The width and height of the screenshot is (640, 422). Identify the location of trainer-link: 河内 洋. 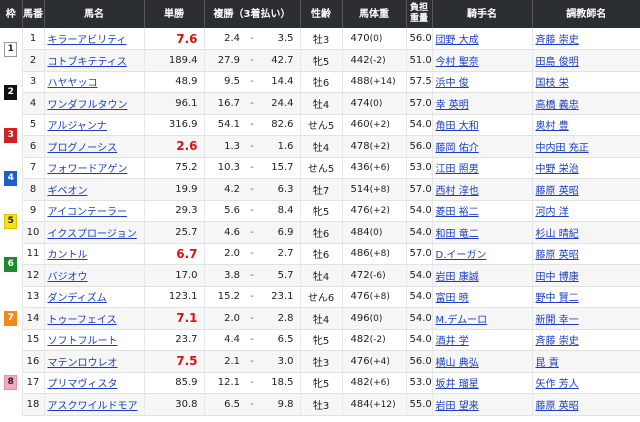
(552, 212).